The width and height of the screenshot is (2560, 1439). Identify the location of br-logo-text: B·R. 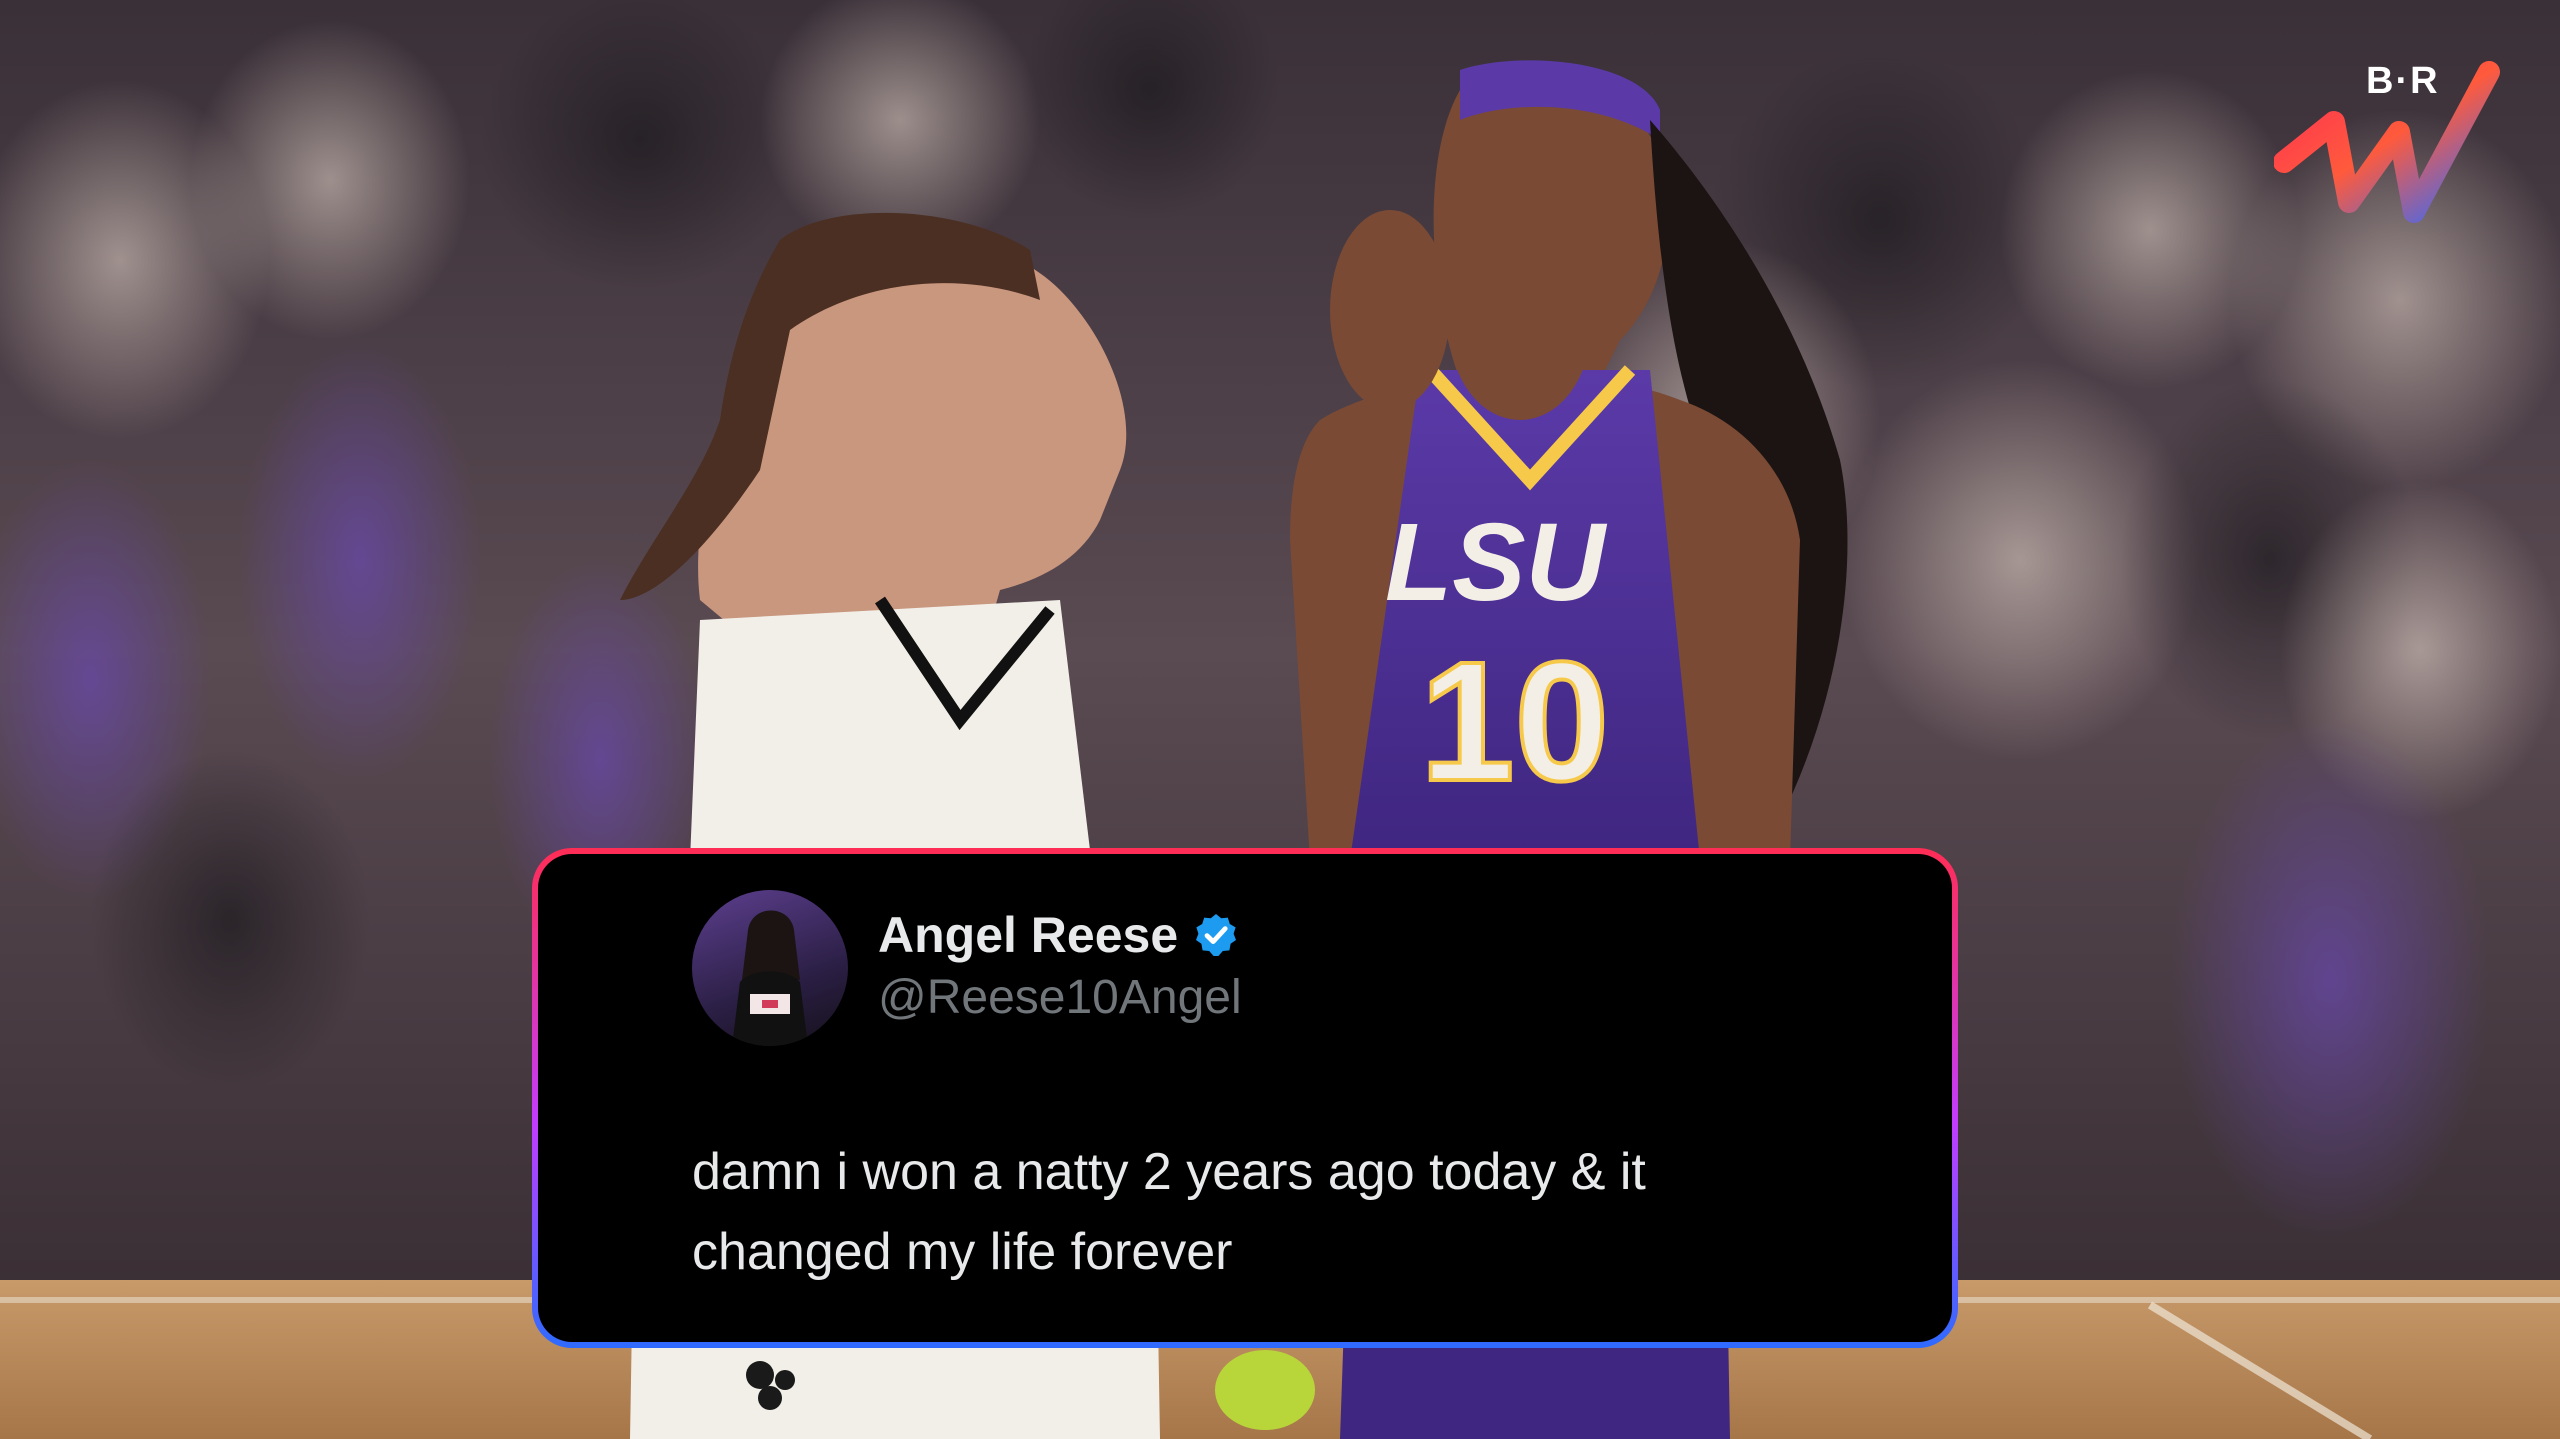
(2403, 81).